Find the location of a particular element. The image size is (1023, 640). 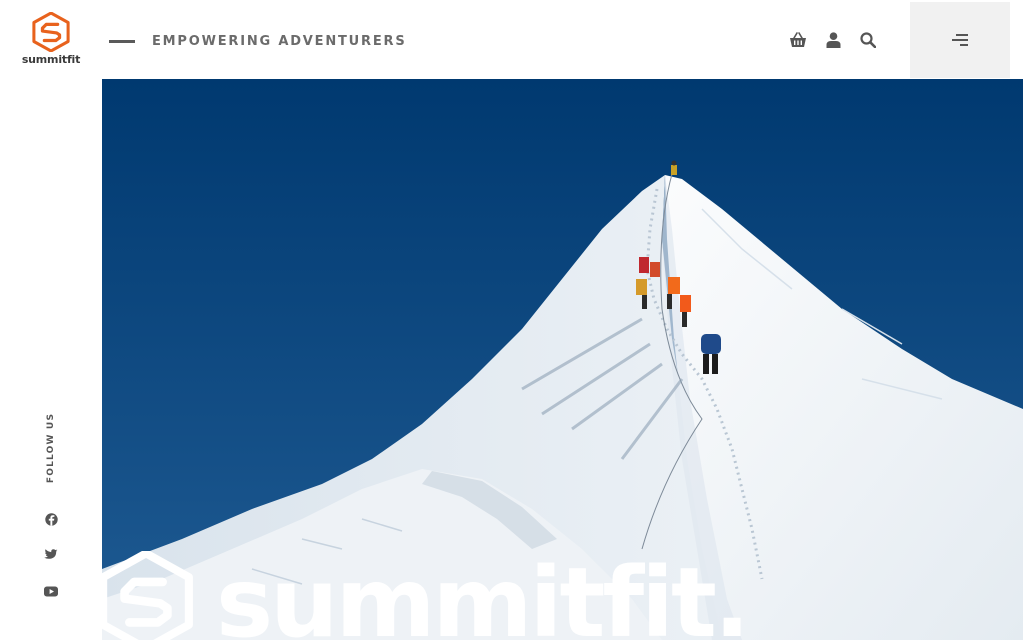

hero-brand: summitfit. is located at coordinates (426, 593).